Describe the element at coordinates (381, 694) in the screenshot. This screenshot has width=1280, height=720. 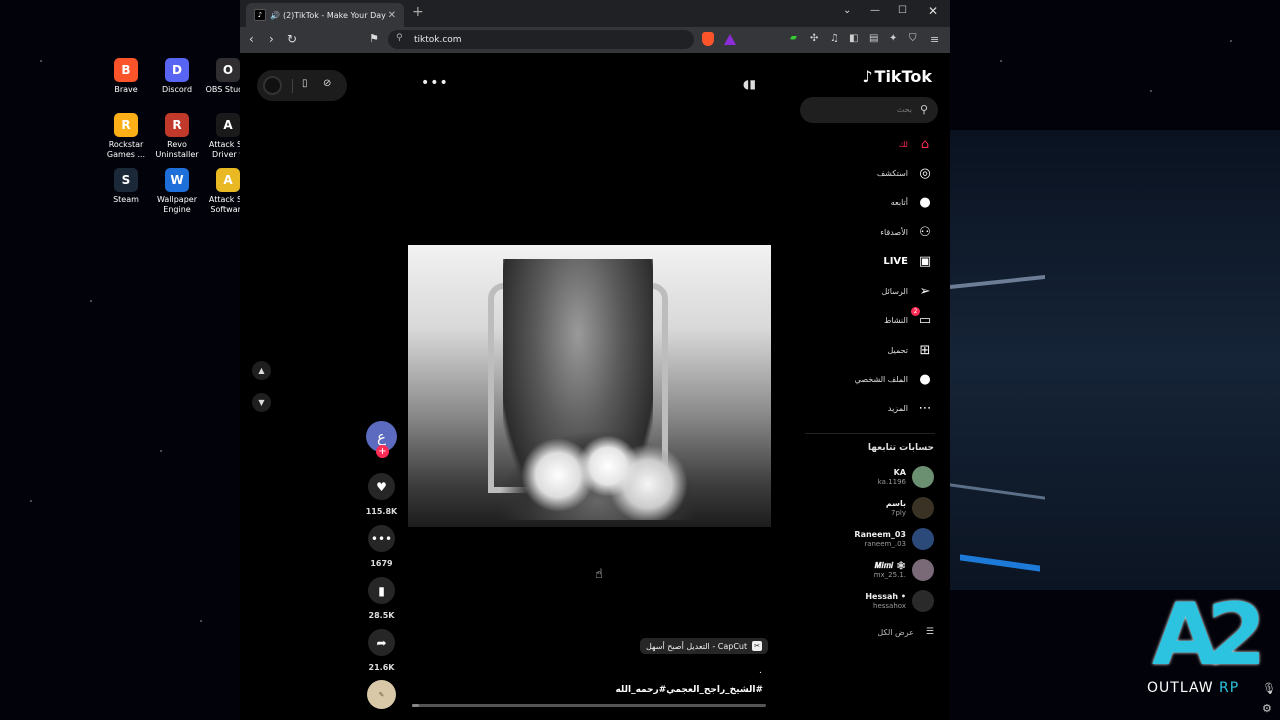
I see `music-disc-icon: ✎` at that location.